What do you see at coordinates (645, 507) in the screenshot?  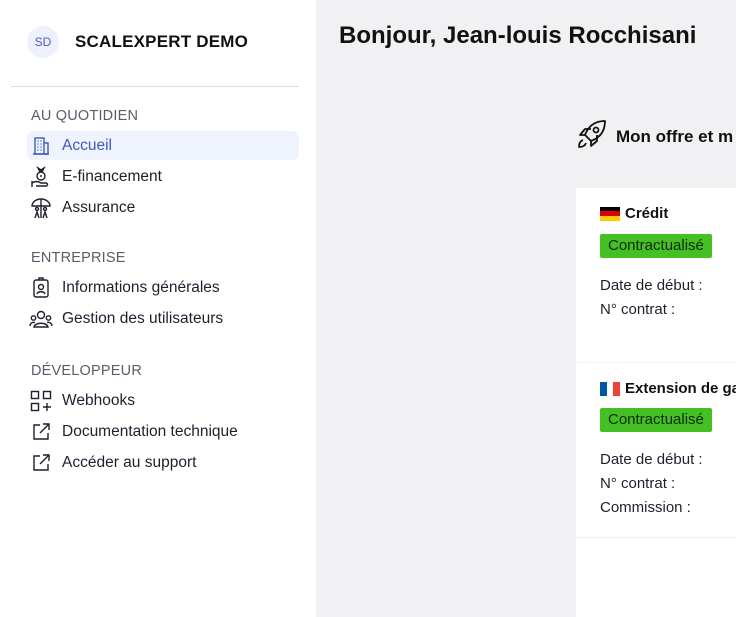 I see `field-commission: Commission :` at bounding box center [645, 507].